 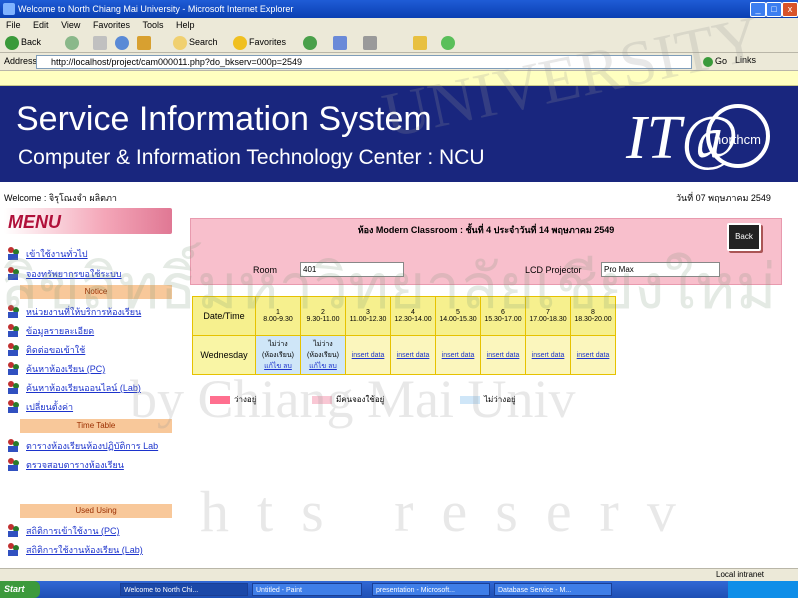 What do you see at coordinates (152, 25) in the screenshot?
I see `menu-tools: Tools` at bounding box center [152, 25].